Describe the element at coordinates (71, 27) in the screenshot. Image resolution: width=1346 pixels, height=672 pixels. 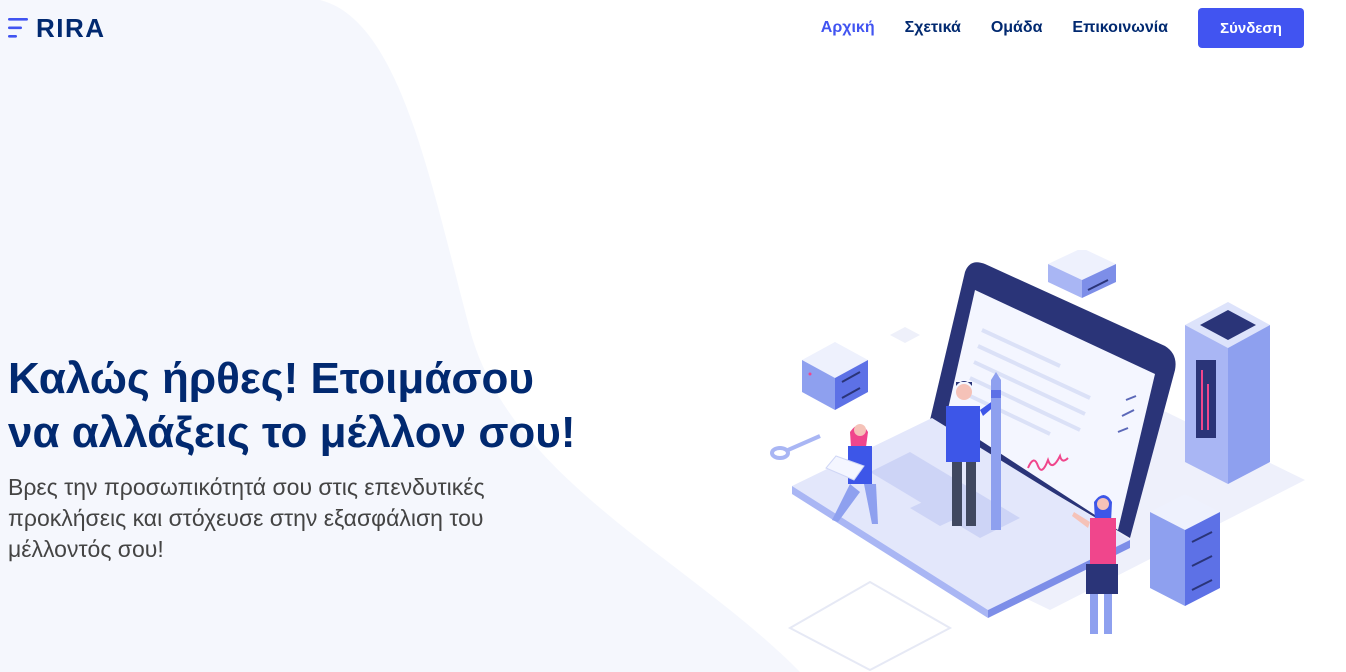
I see `brand-name: RIRA` at that location.